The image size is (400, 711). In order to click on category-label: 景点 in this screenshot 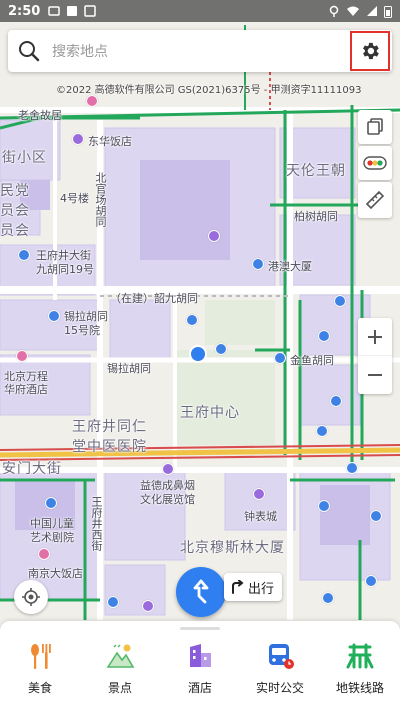, I will do `click(119, 688)`.